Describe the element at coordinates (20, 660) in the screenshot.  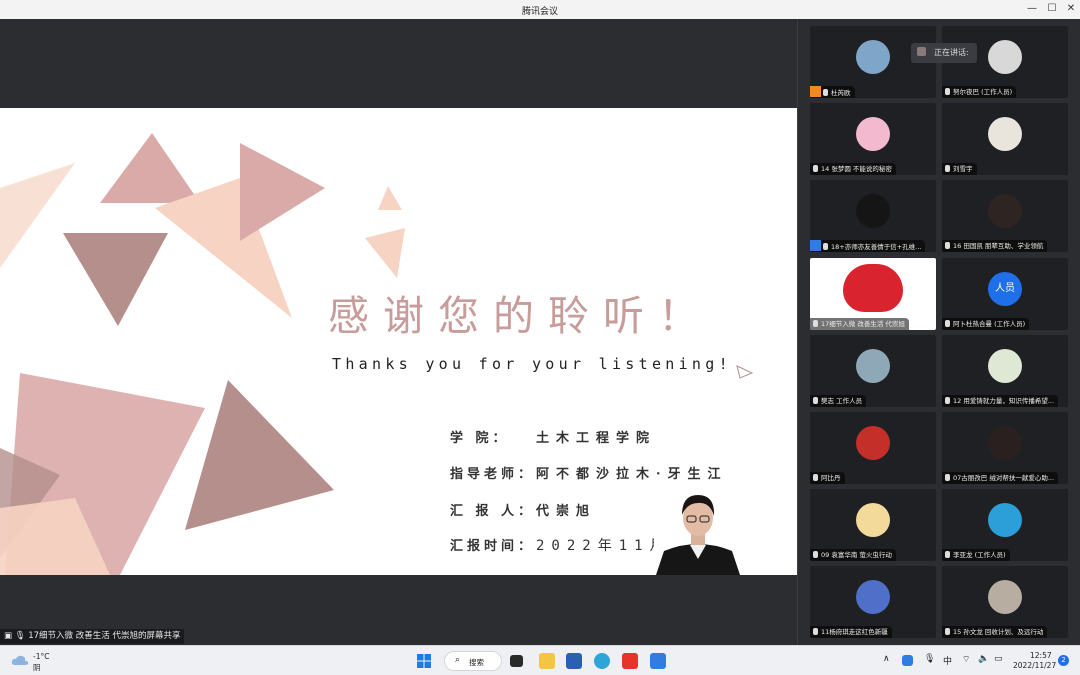
I see `cloudy-weather-icon` at that location.